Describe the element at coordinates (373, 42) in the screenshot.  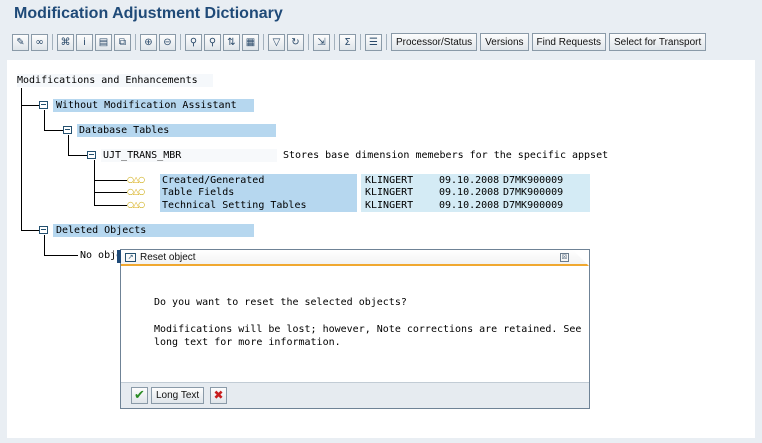
I see `layout-icon: ☰` at that location.